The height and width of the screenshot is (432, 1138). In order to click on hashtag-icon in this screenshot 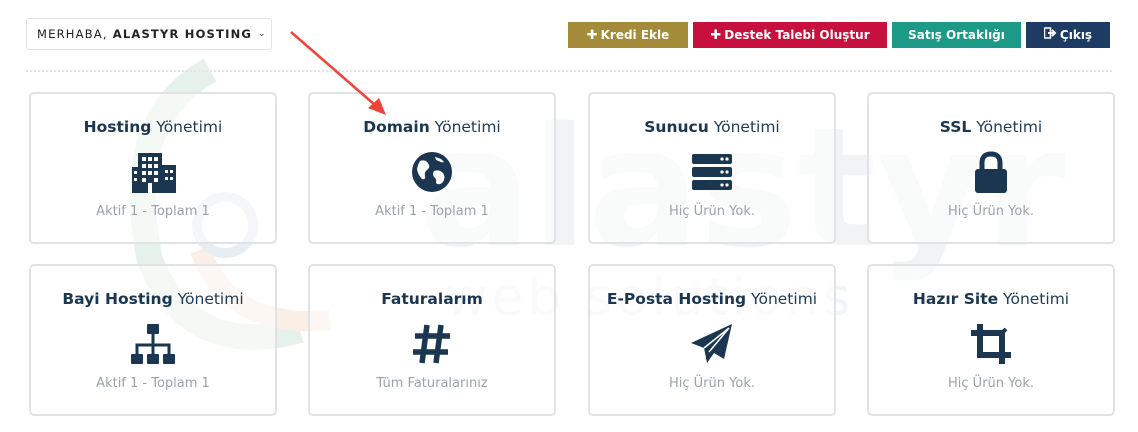, I will do `click(432, 344)`.